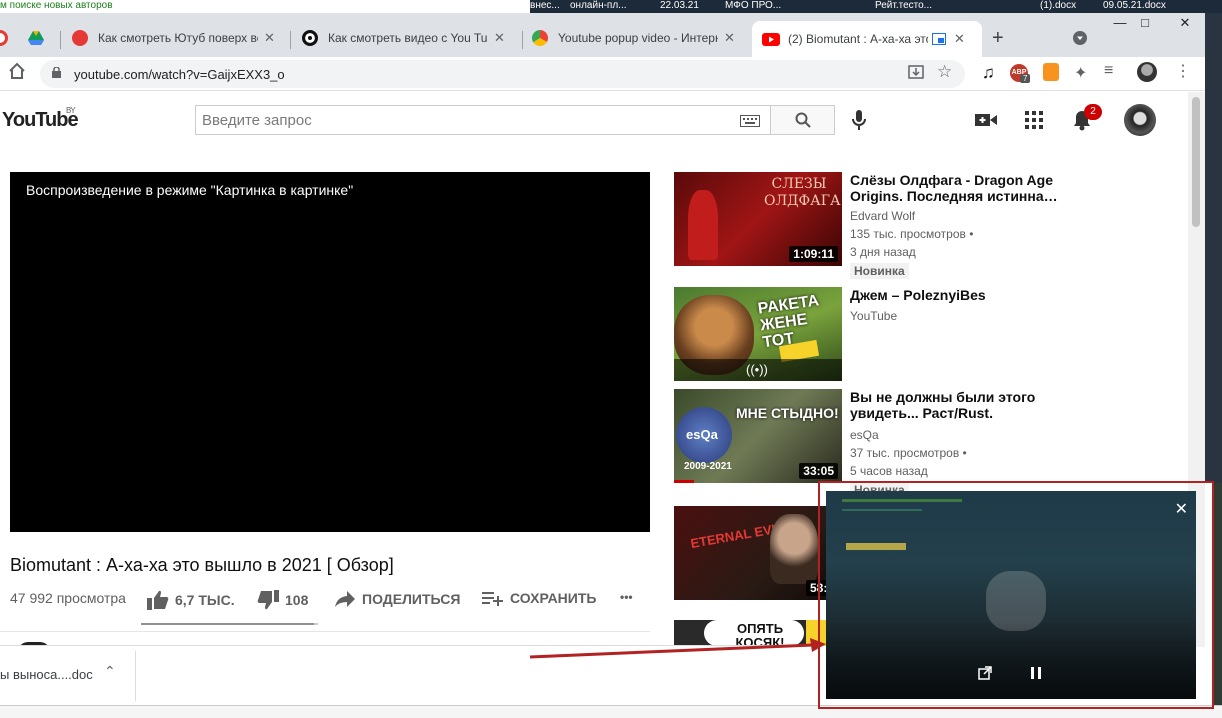  Describe the element at coordinates (1140, 120) in the screenshot. I see `account-avatar` at that location.